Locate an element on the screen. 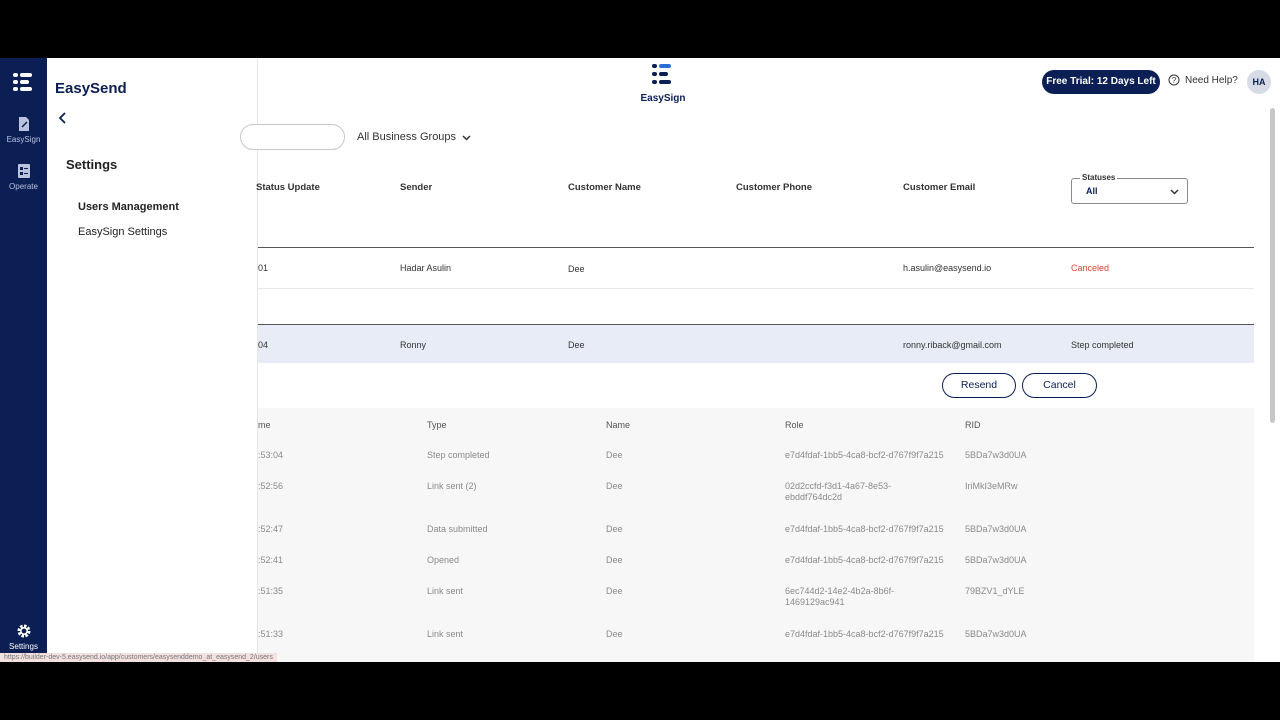 The height and width of the screenshot is (720, 1280). history-row-type: Link sent (2) is located at coordinates (452, 486).